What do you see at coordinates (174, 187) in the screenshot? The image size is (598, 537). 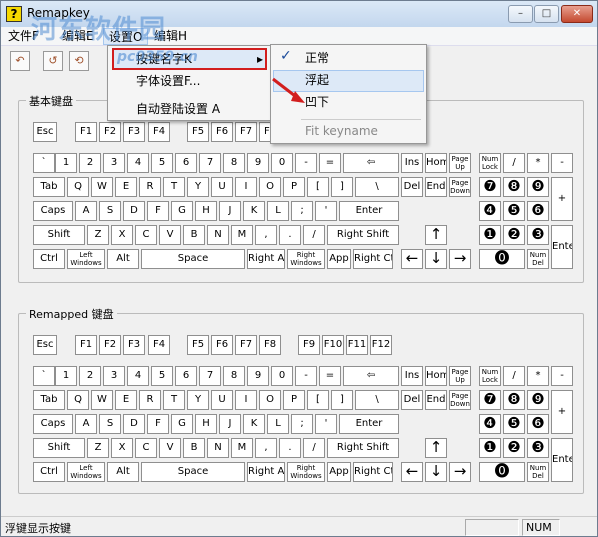 I see `base-key-row2-5-t: T` at bounding box center [174, 187].